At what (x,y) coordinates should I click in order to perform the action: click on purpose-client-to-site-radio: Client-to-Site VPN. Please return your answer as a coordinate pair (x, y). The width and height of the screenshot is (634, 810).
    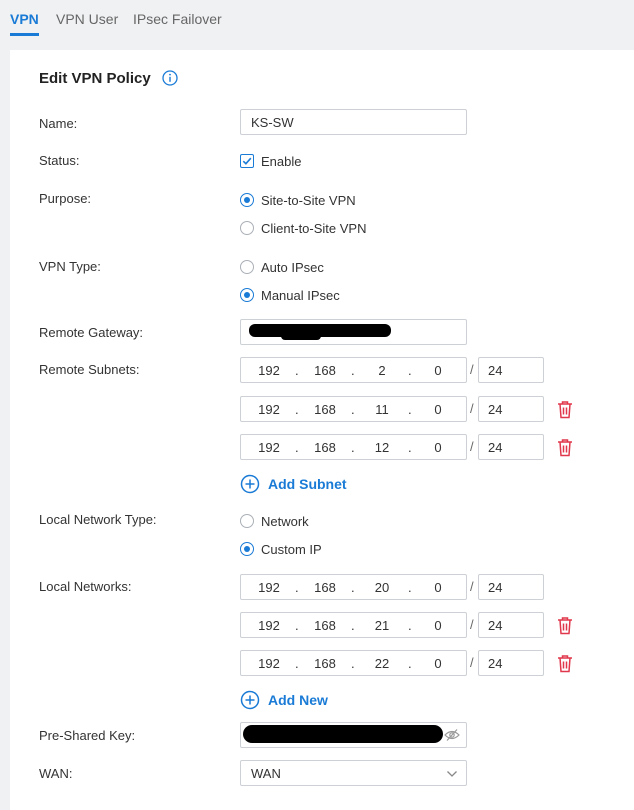
    Looking at the image, I should click on (303, 228).